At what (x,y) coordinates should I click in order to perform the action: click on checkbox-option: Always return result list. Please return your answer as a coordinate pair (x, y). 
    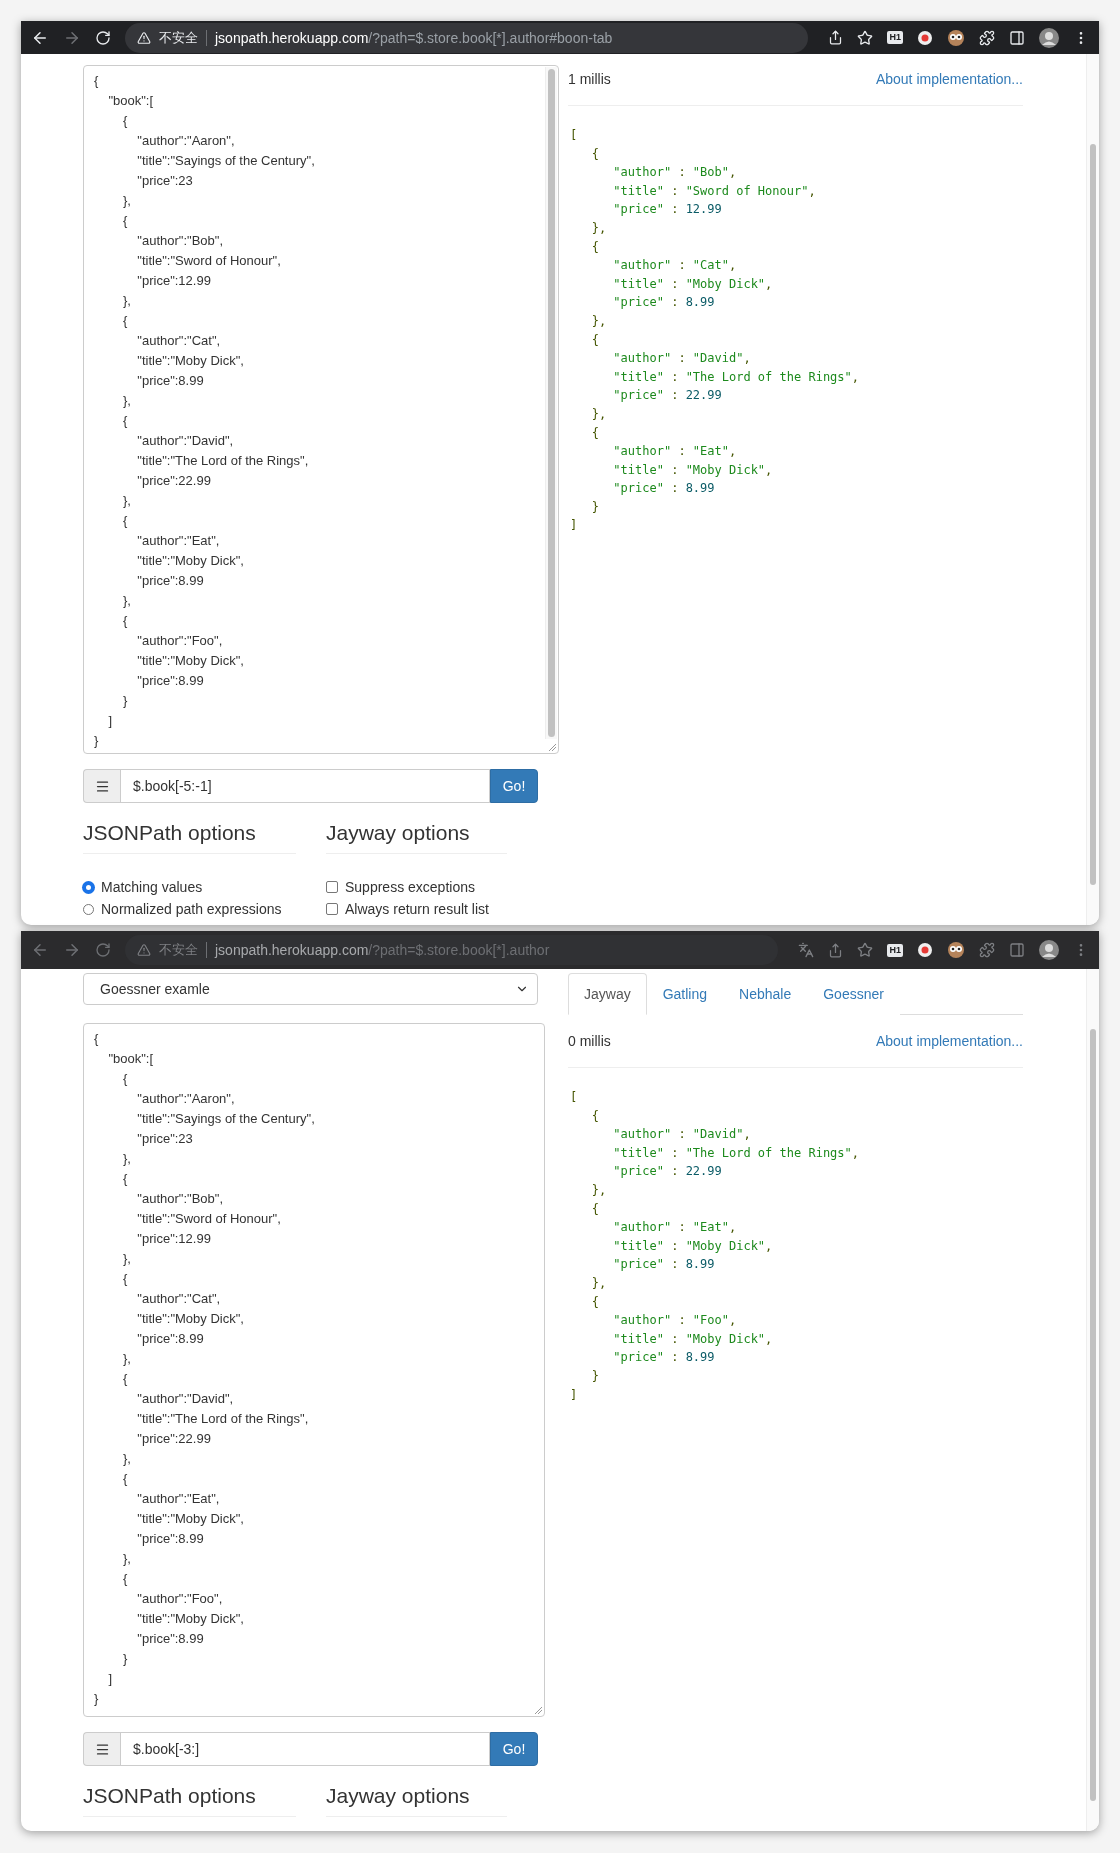
    Looking at the image, I should click on (416, 909).